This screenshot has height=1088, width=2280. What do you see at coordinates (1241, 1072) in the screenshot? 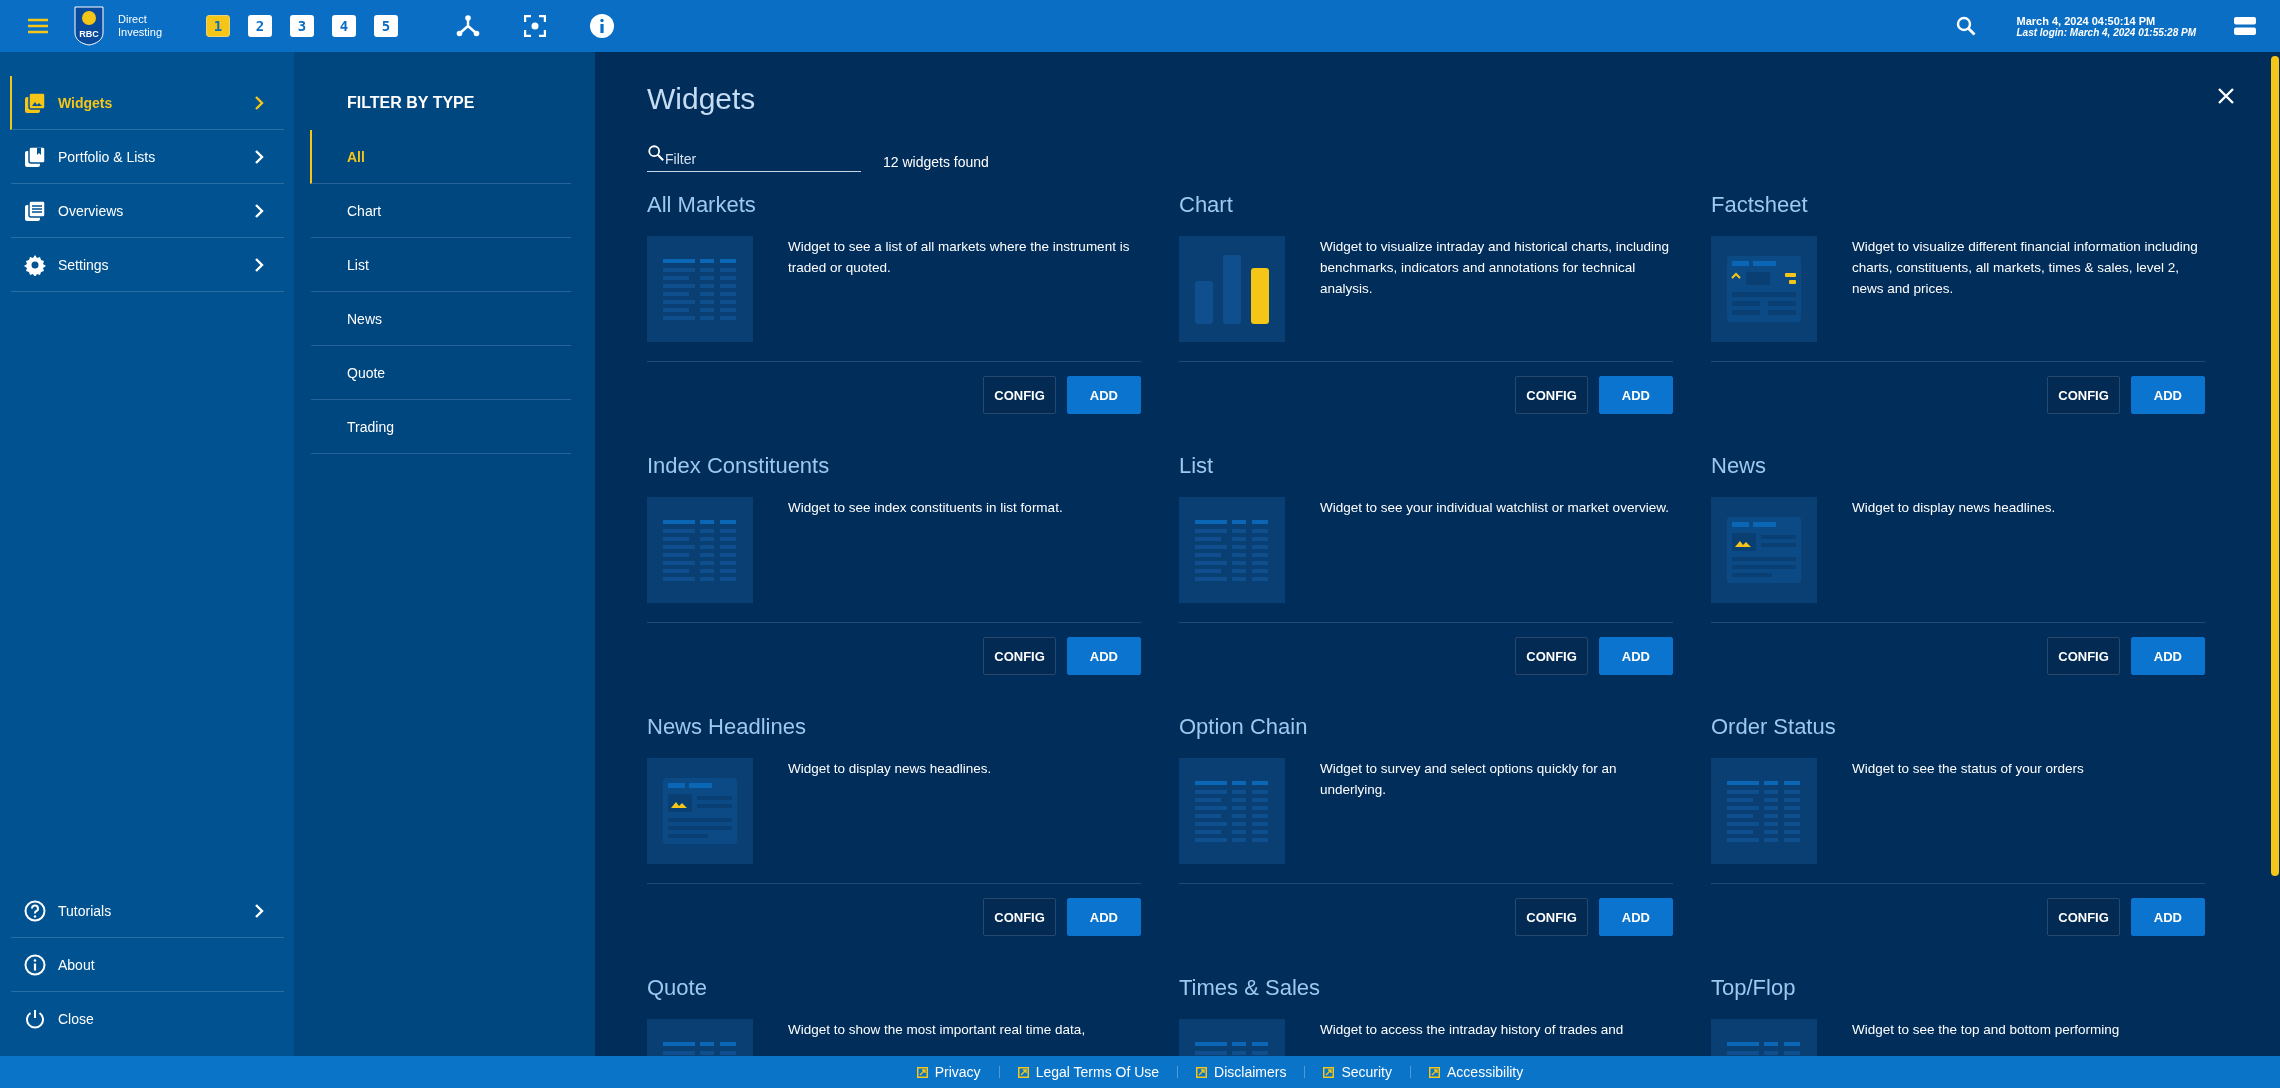
I see `footer-link: Disclaimers` at bounding box center [1241, 1072].